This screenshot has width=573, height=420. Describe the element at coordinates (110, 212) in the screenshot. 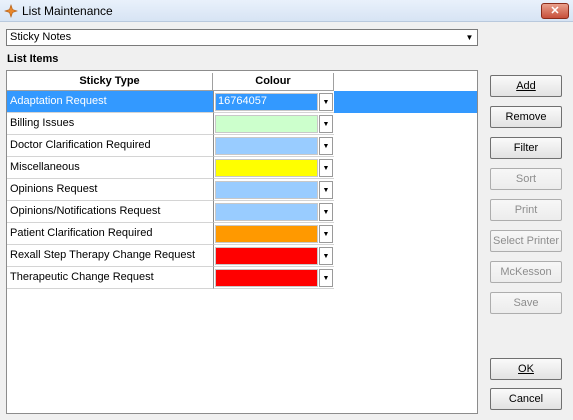

I see `sticky-type-cell: Opinions/Notifications Request` at that location.